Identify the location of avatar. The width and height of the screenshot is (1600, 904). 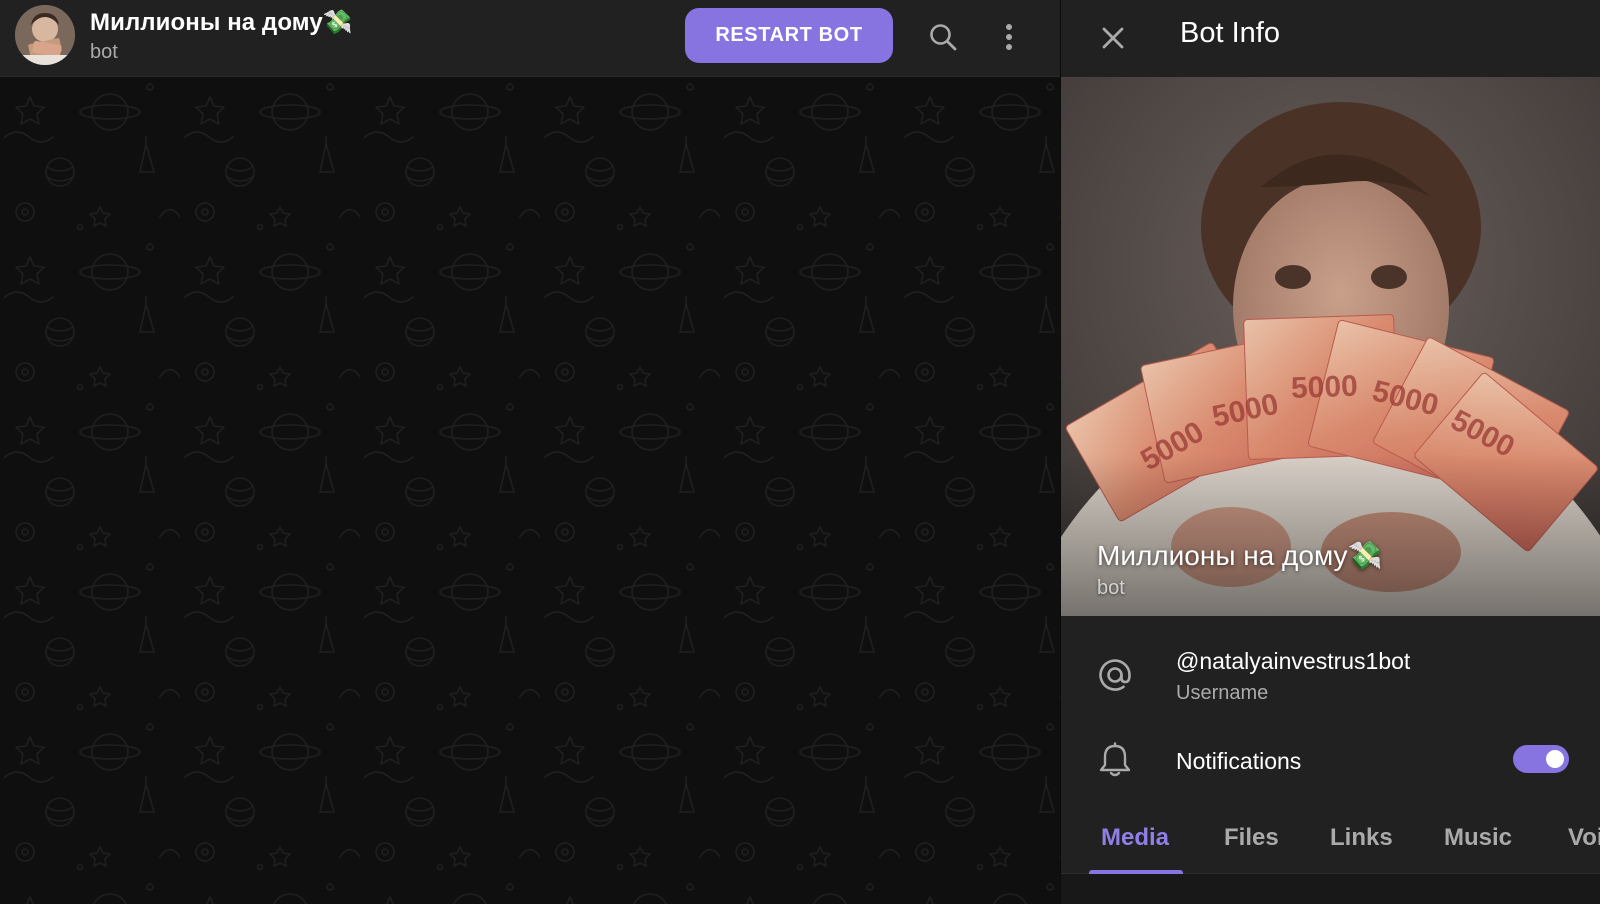
(45, 35).